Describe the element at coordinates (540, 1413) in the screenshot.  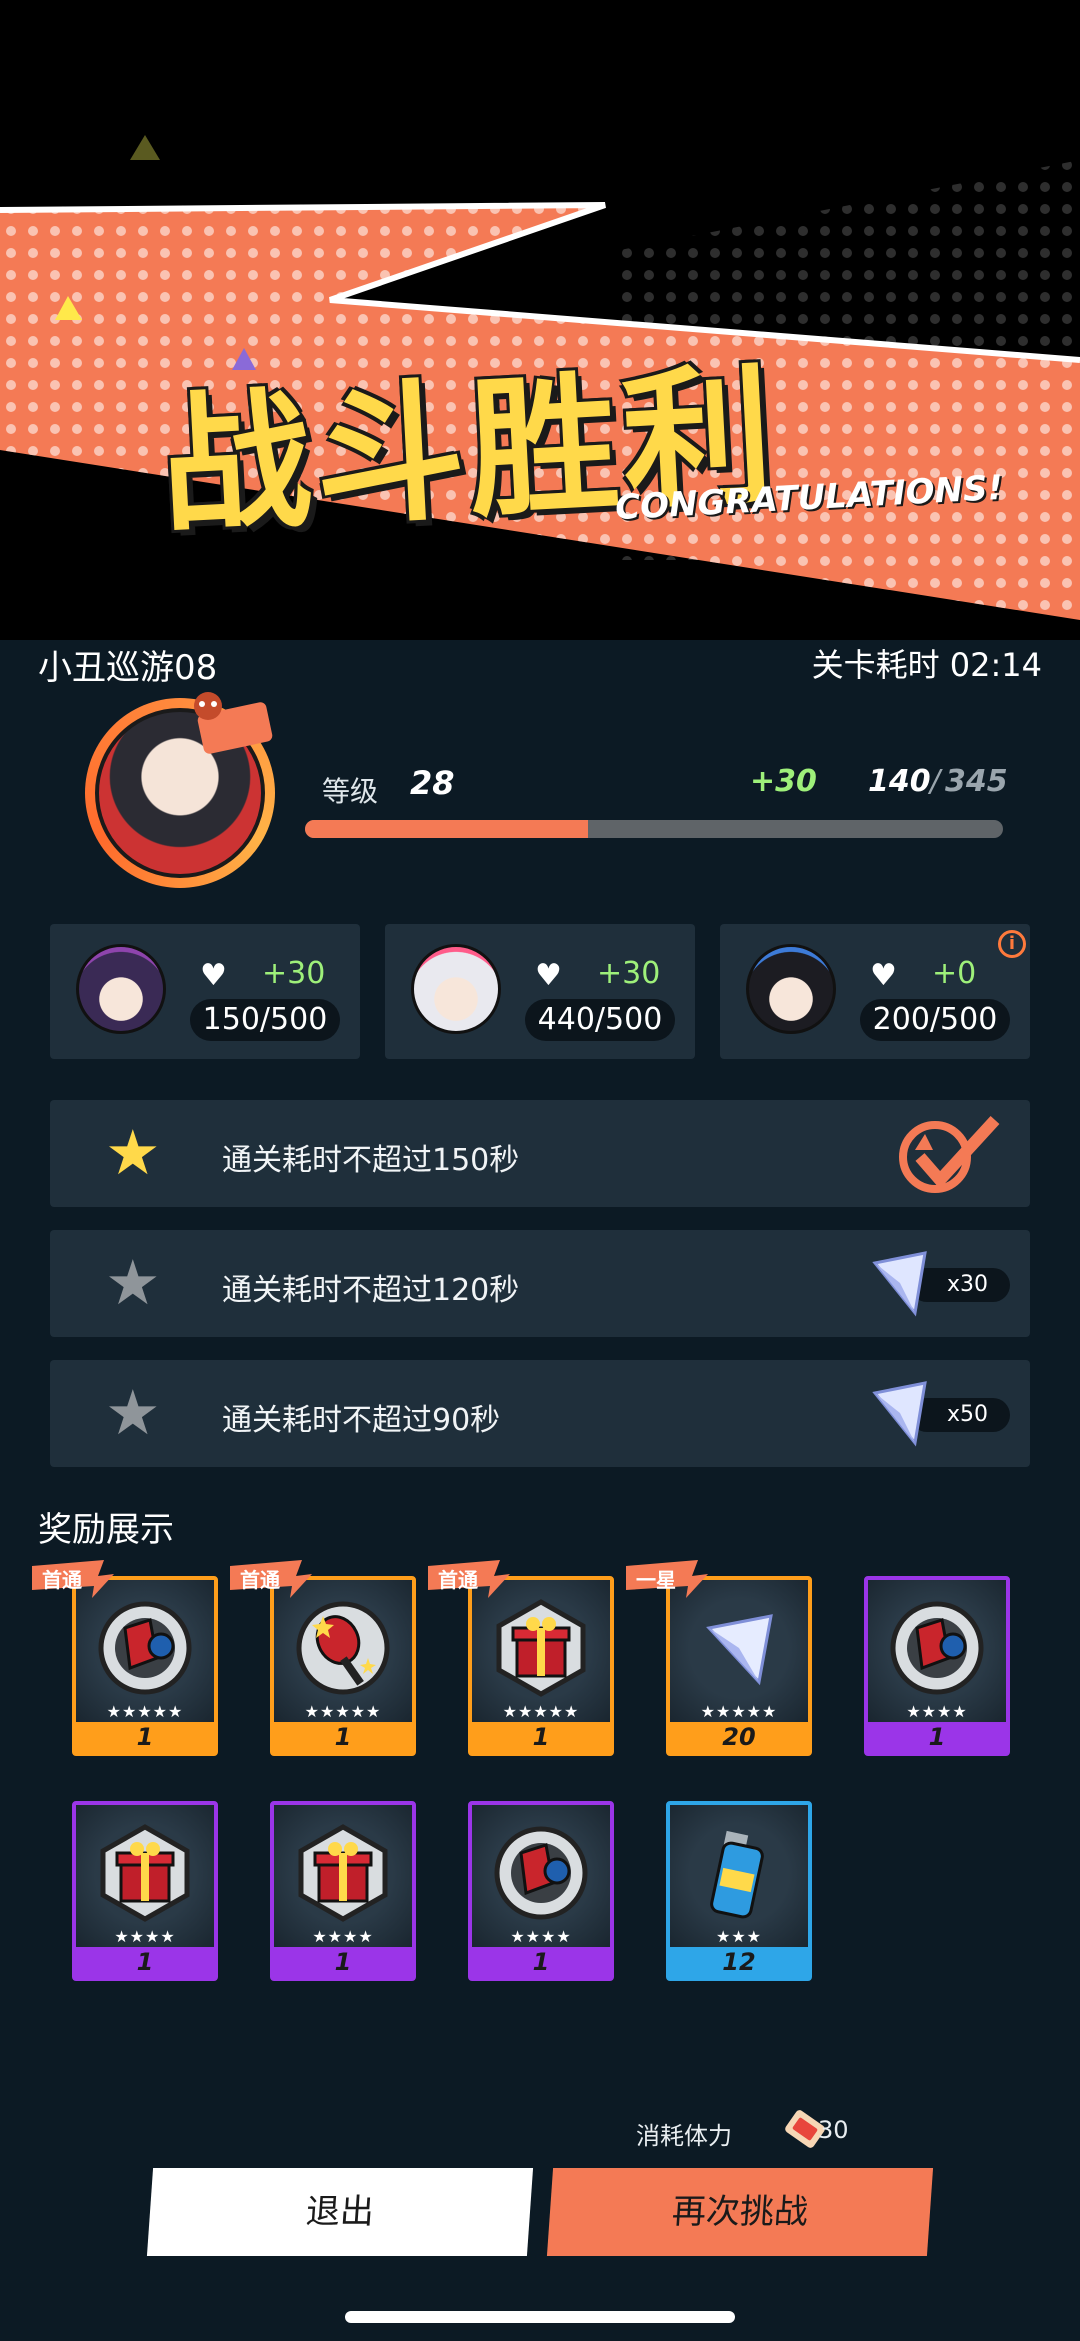
I see `objective-row: ★ 通关耗时不超过90秒 x50` at that location.